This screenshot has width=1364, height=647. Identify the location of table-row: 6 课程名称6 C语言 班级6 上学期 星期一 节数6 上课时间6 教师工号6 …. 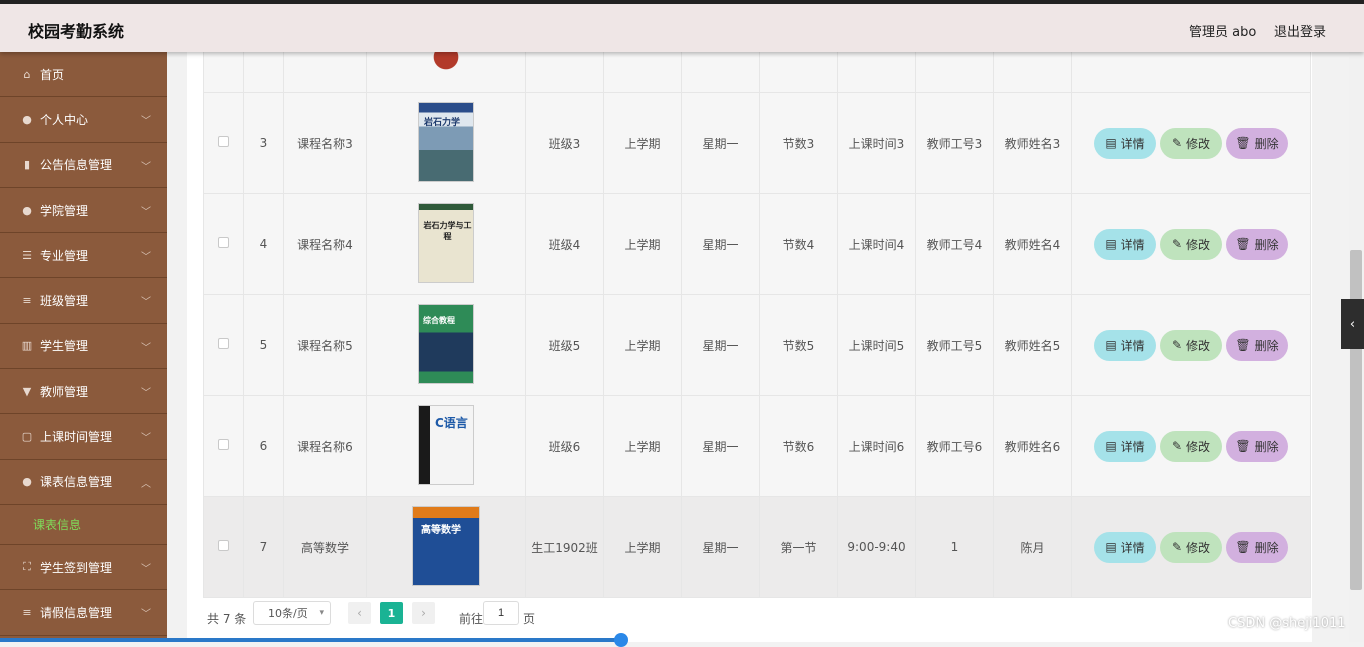
(757, 446).